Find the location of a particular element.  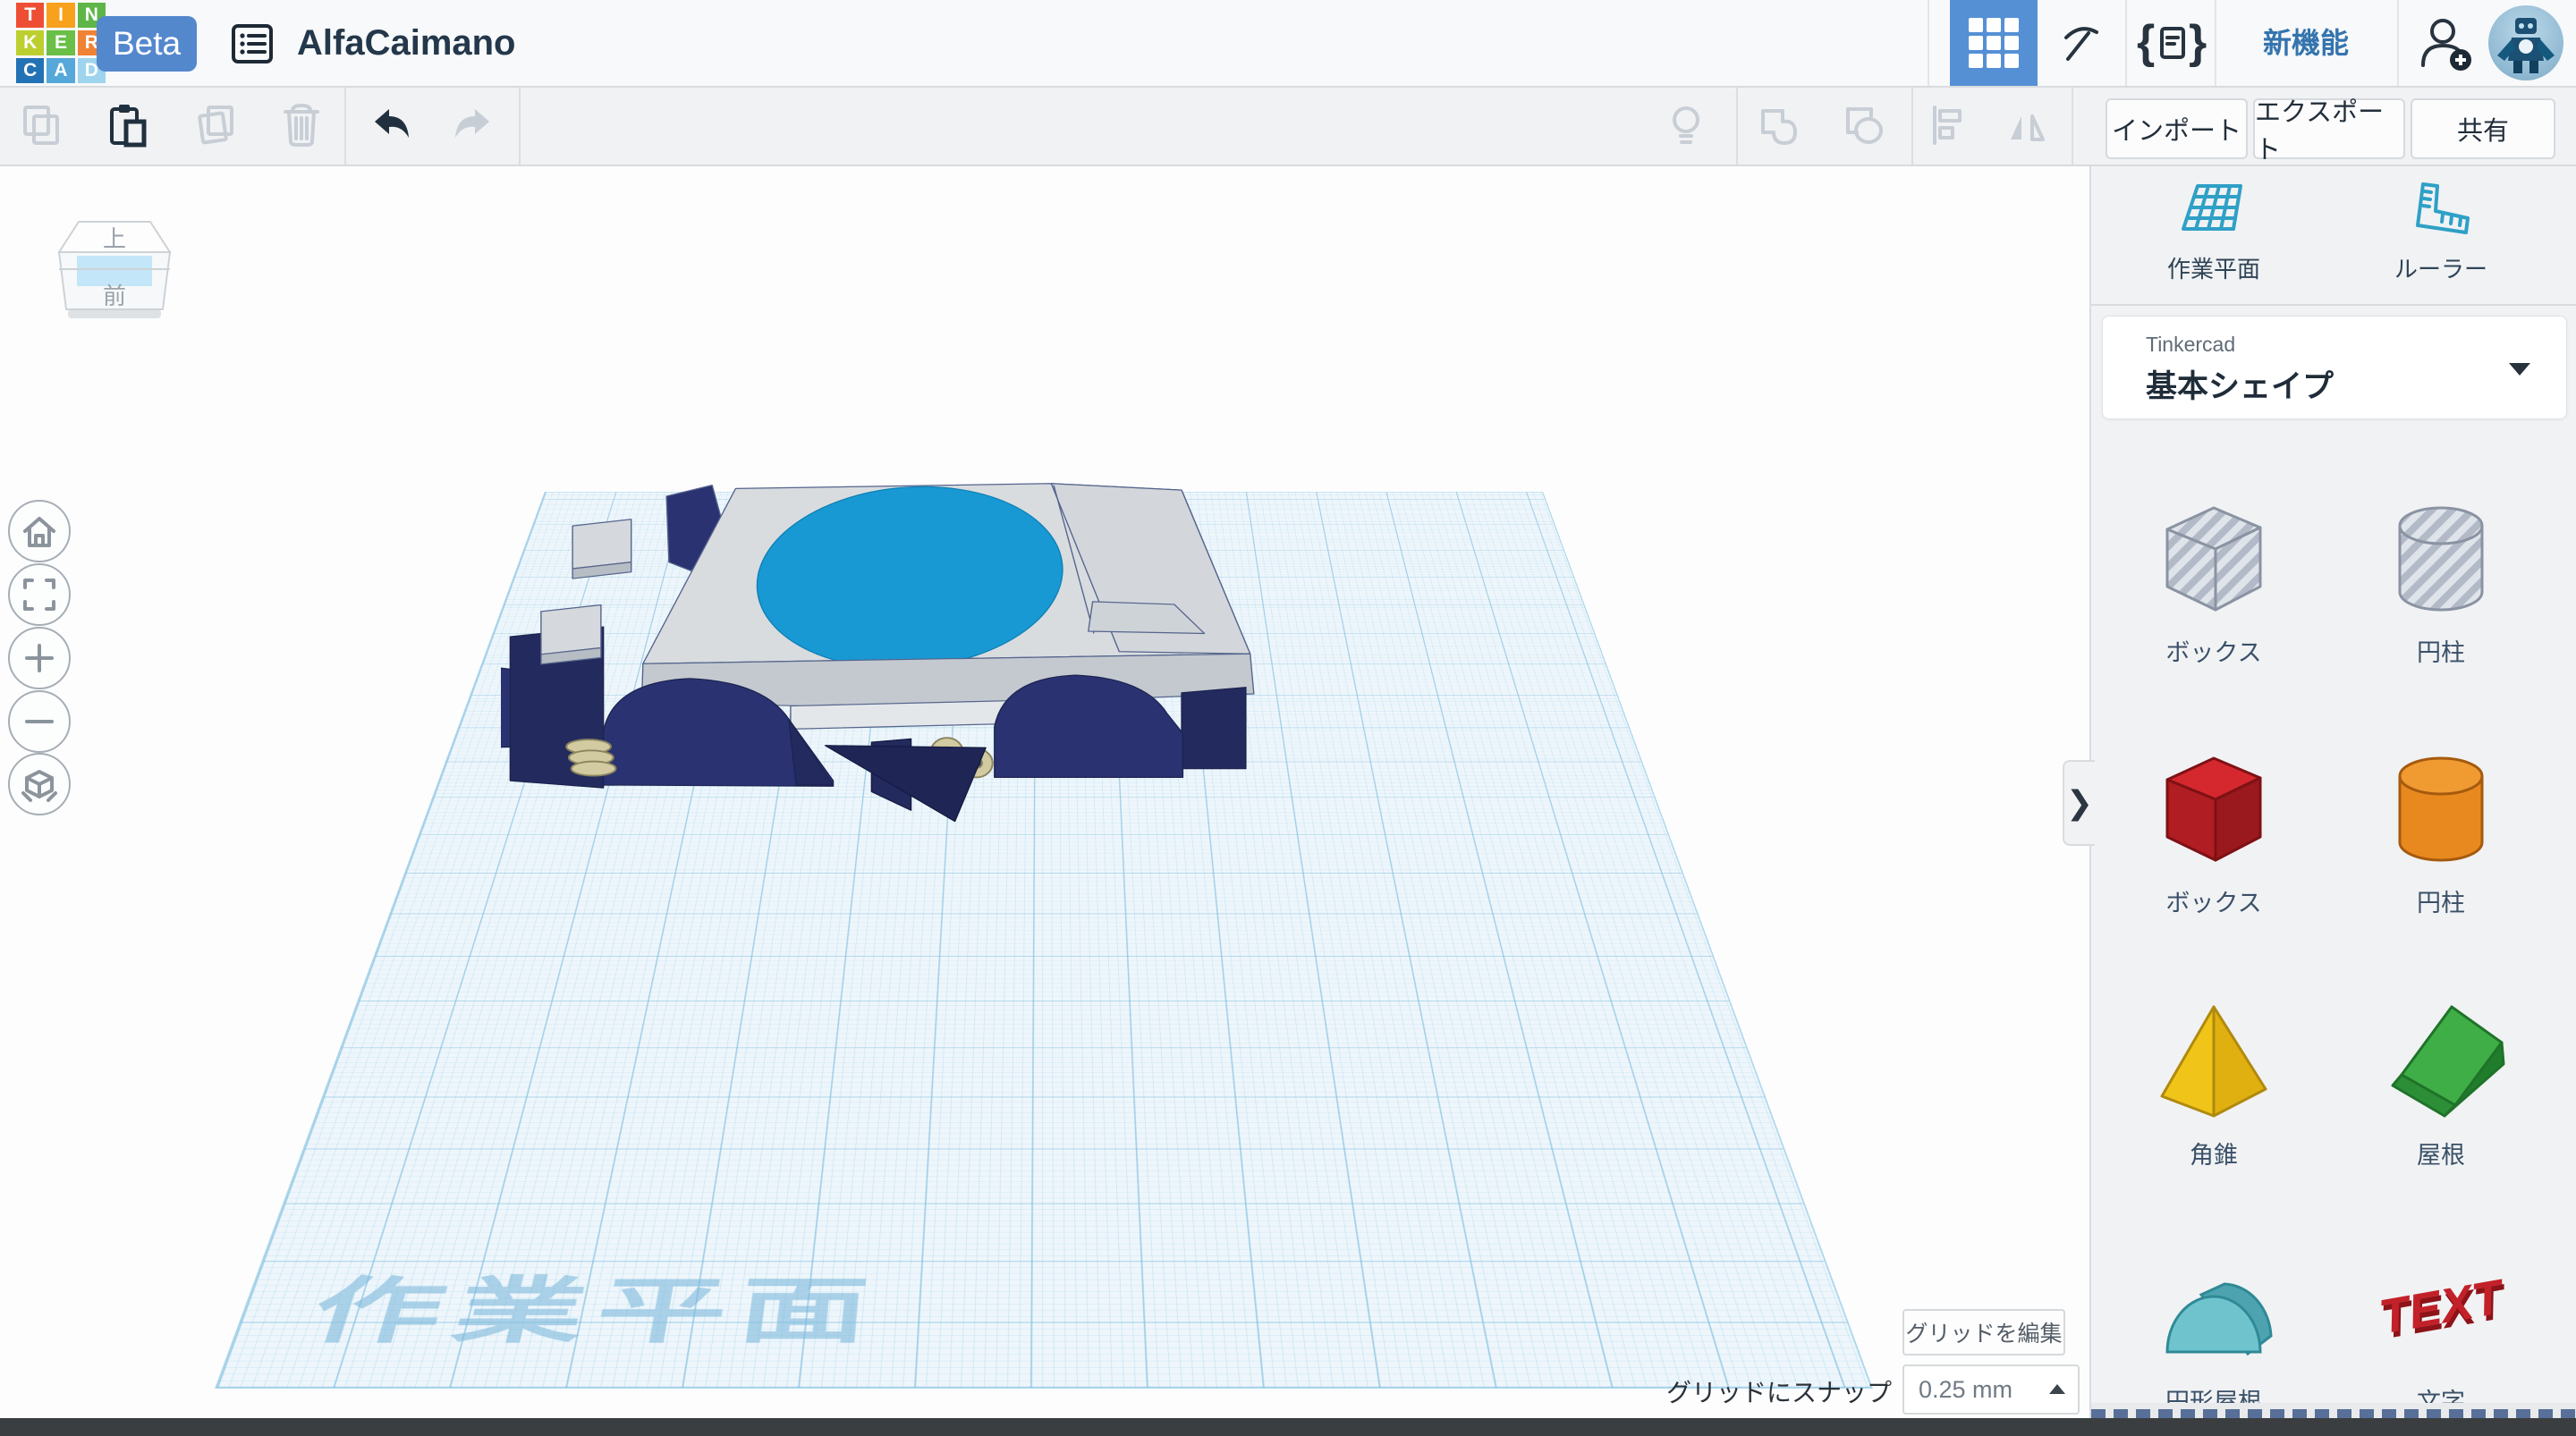

perspective-toggle-button is located at coordinates (39, 784).